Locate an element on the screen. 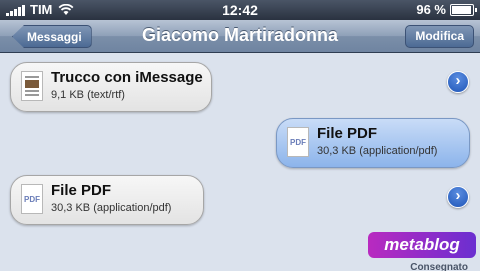 The height and width of the screenshot is (271, 480). message-bubble-outgoing: PDF File PDF 30,3 KB (application/pdf) is located at coordinates (373, 143).